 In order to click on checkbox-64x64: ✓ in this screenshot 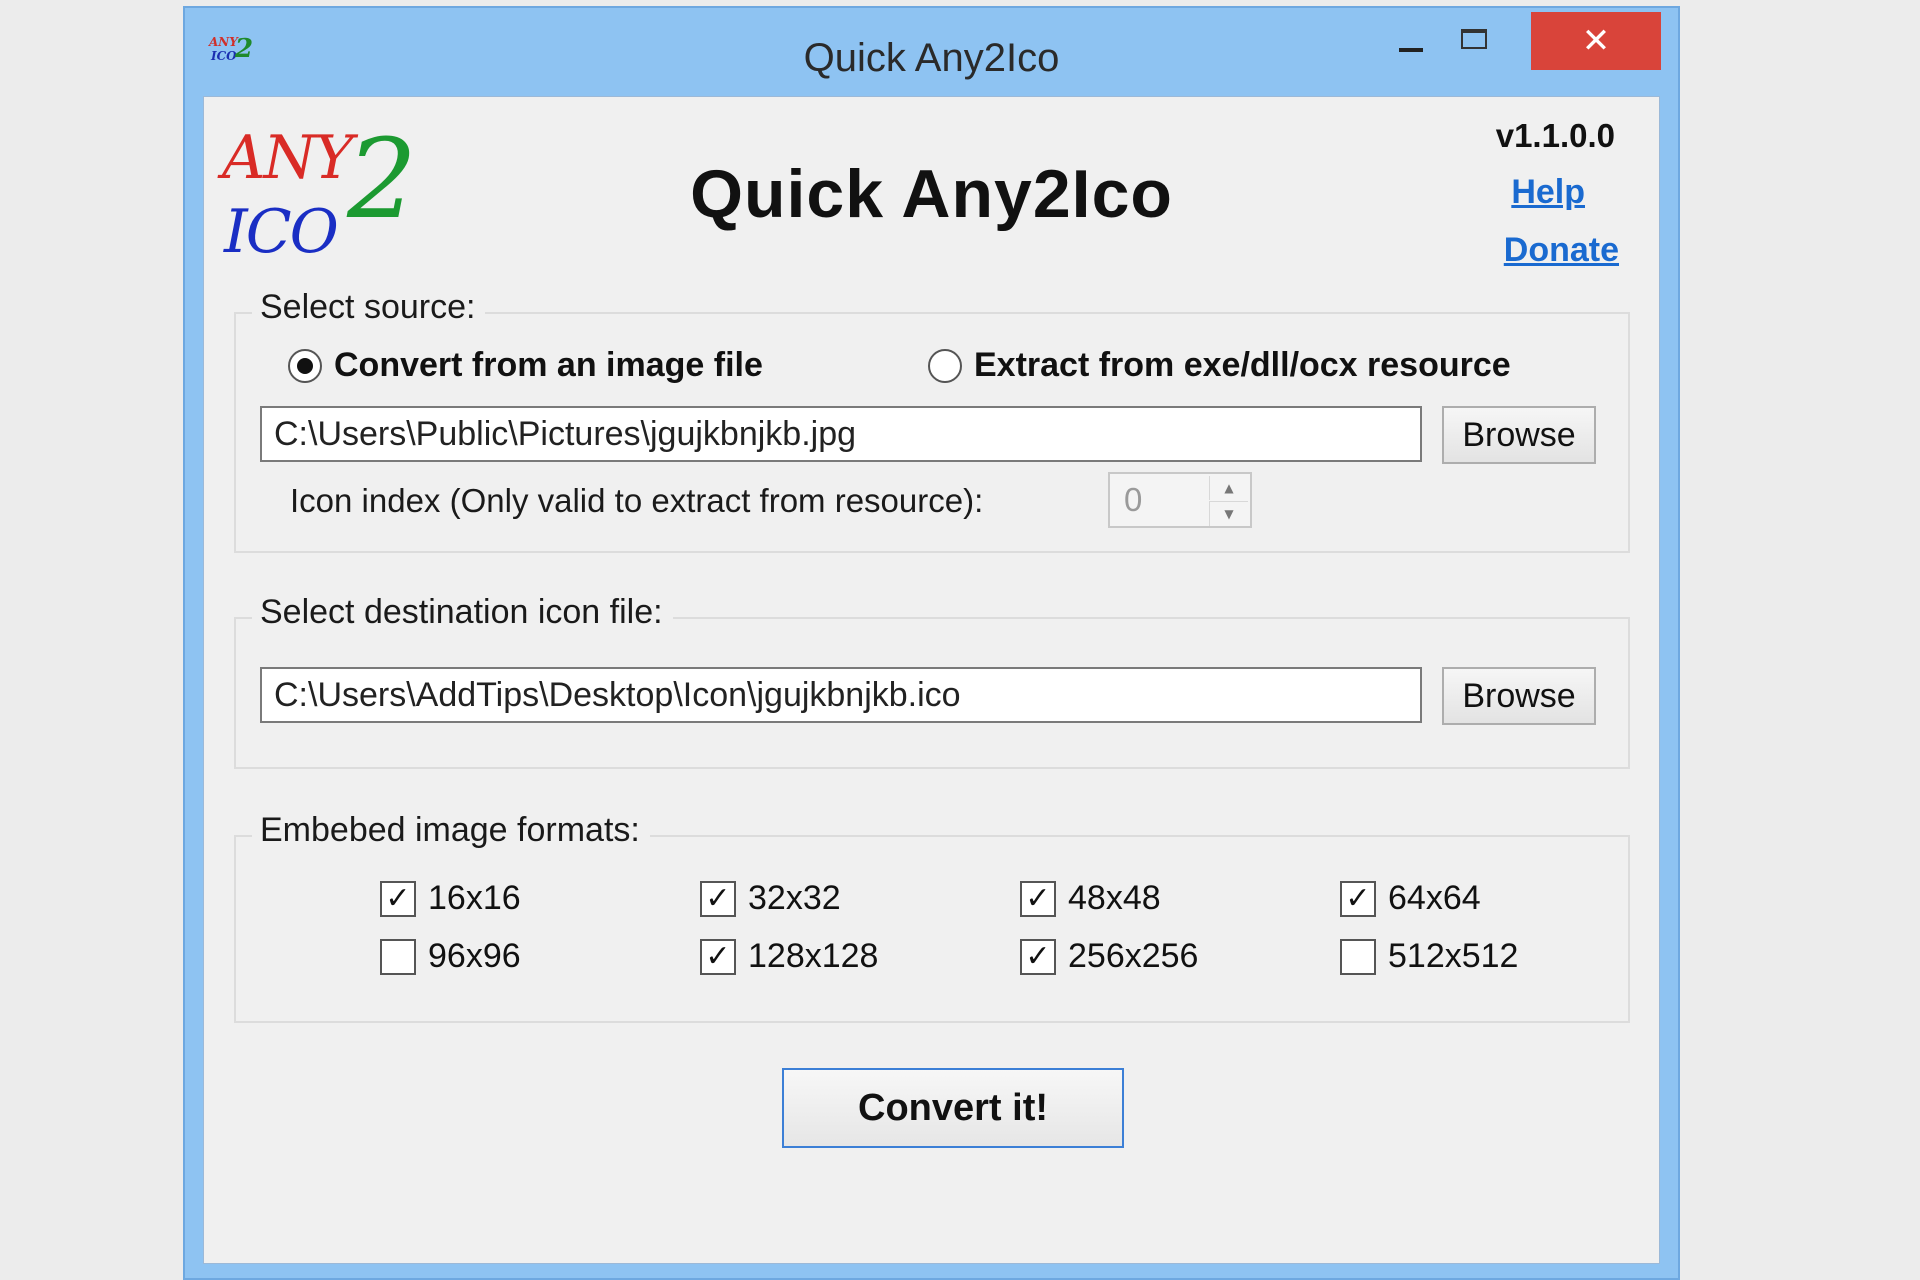, I will do `click(1358, 898)`.